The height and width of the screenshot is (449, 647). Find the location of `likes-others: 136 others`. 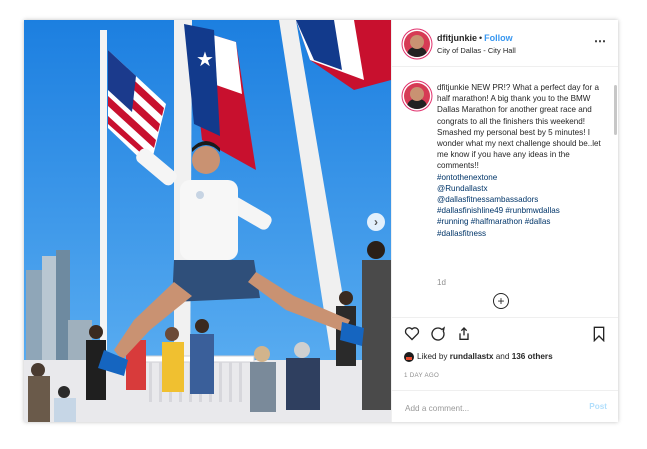

likes-others: 136 others is located at coordinates (532, 356).